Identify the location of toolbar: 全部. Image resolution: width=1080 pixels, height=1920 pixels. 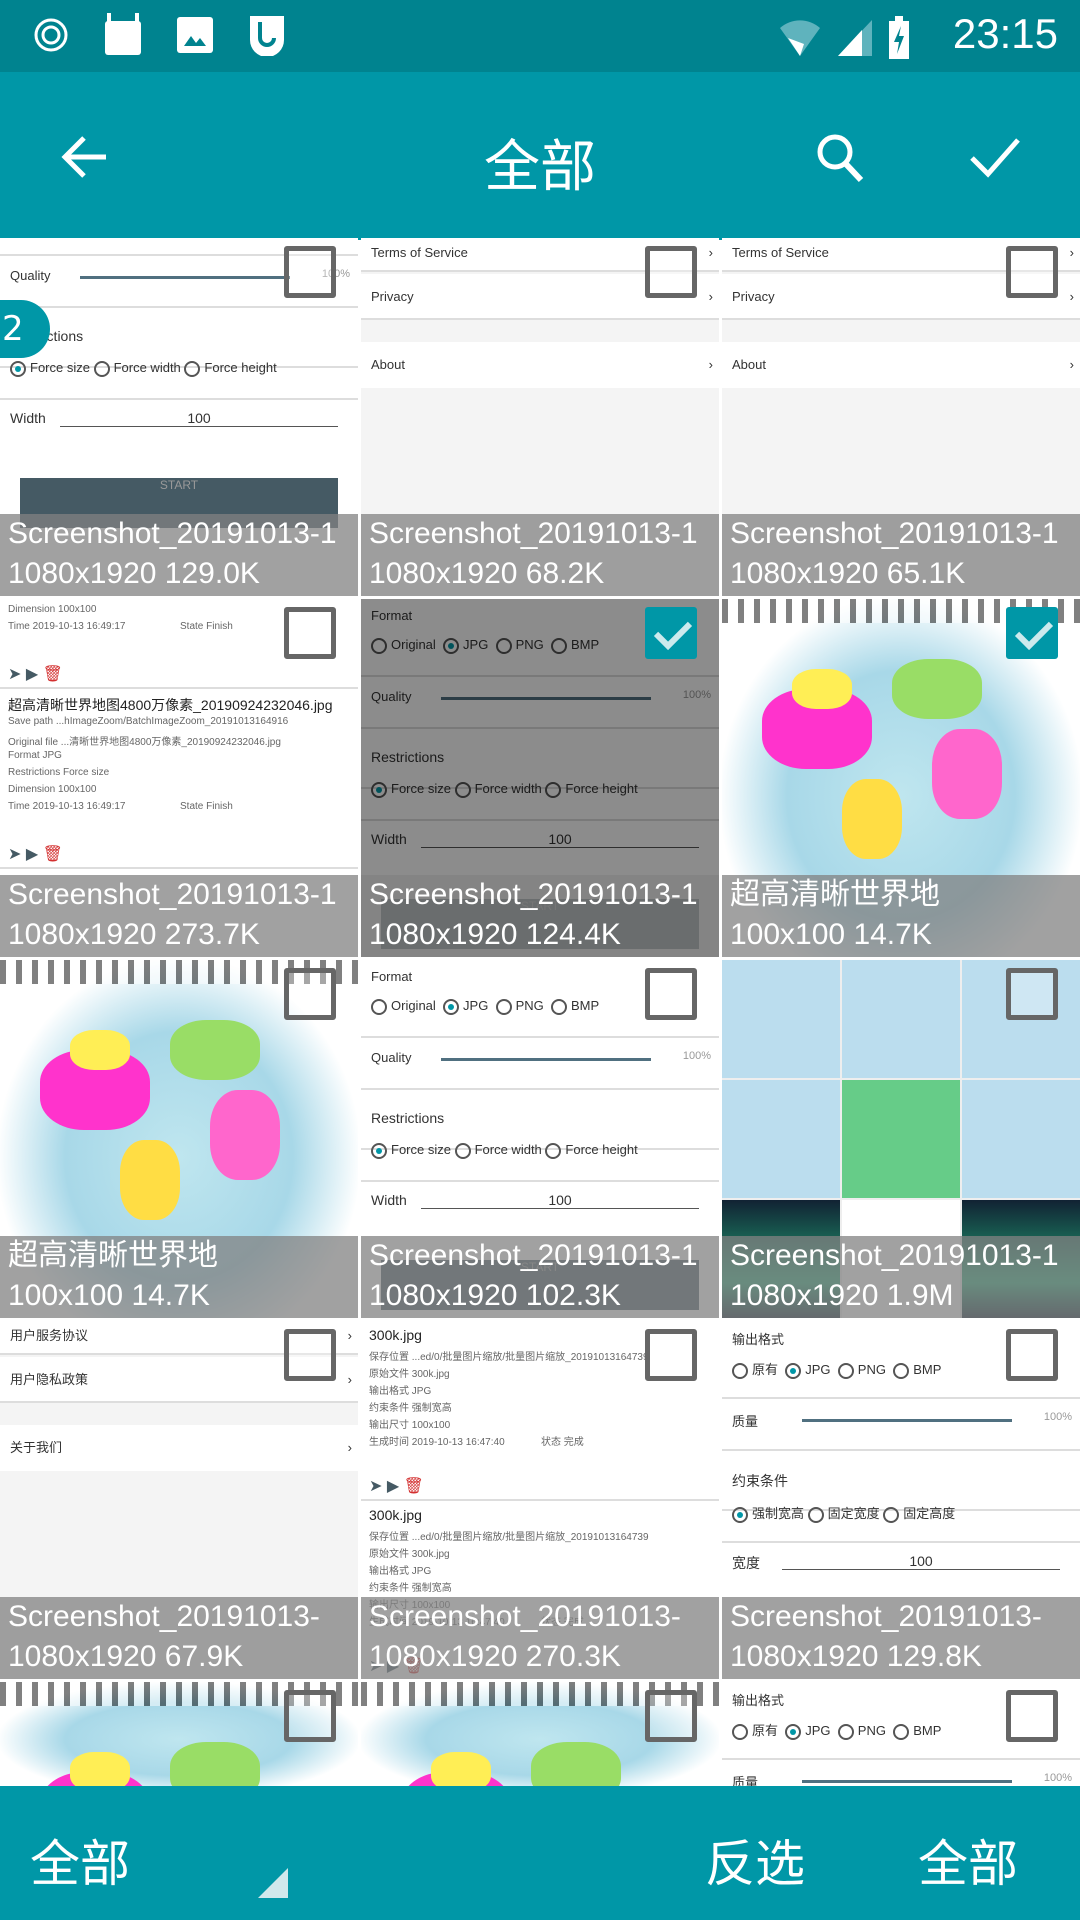
(540, 156).